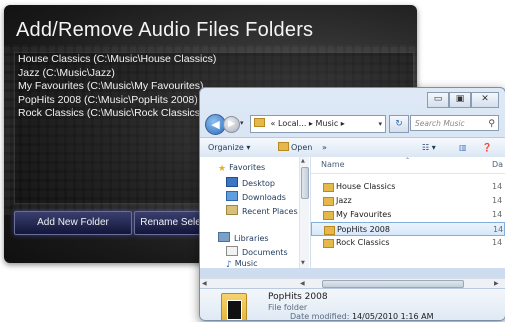  Describe the element at coordinates (487, 147) in the screenshot. I see `help-icon: ❓` at that location.